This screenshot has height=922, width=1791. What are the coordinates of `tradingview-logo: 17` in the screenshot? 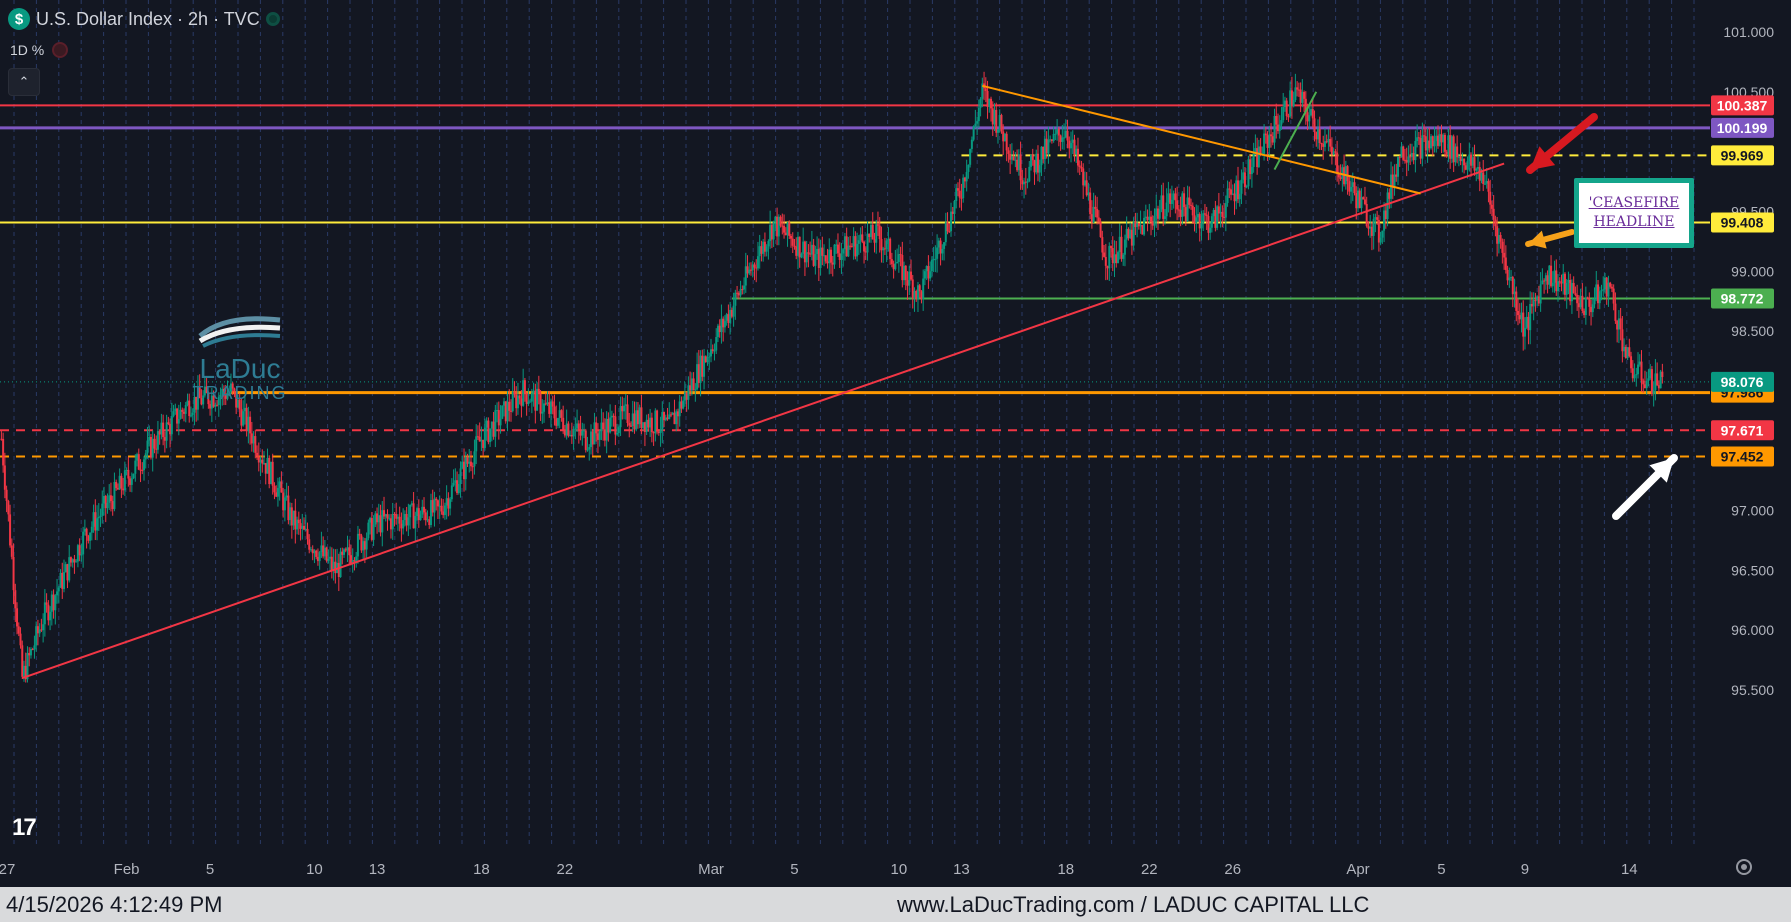 It's located at (24, 828).